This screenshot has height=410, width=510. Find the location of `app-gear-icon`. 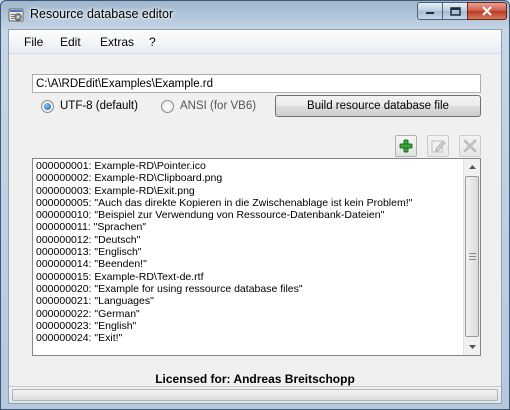

app-gear-icon is located at coordinates (16, 15).